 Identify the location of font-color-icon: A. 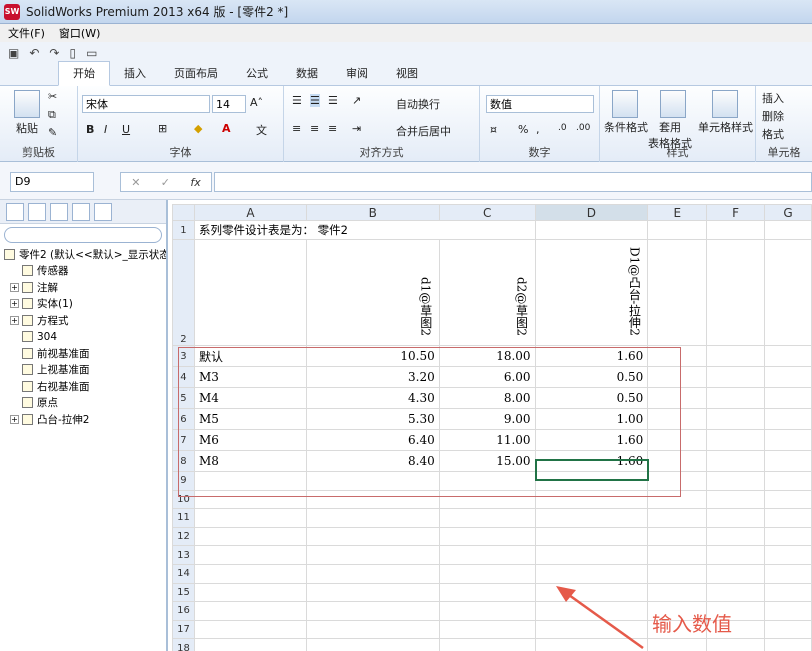
(226, 128).